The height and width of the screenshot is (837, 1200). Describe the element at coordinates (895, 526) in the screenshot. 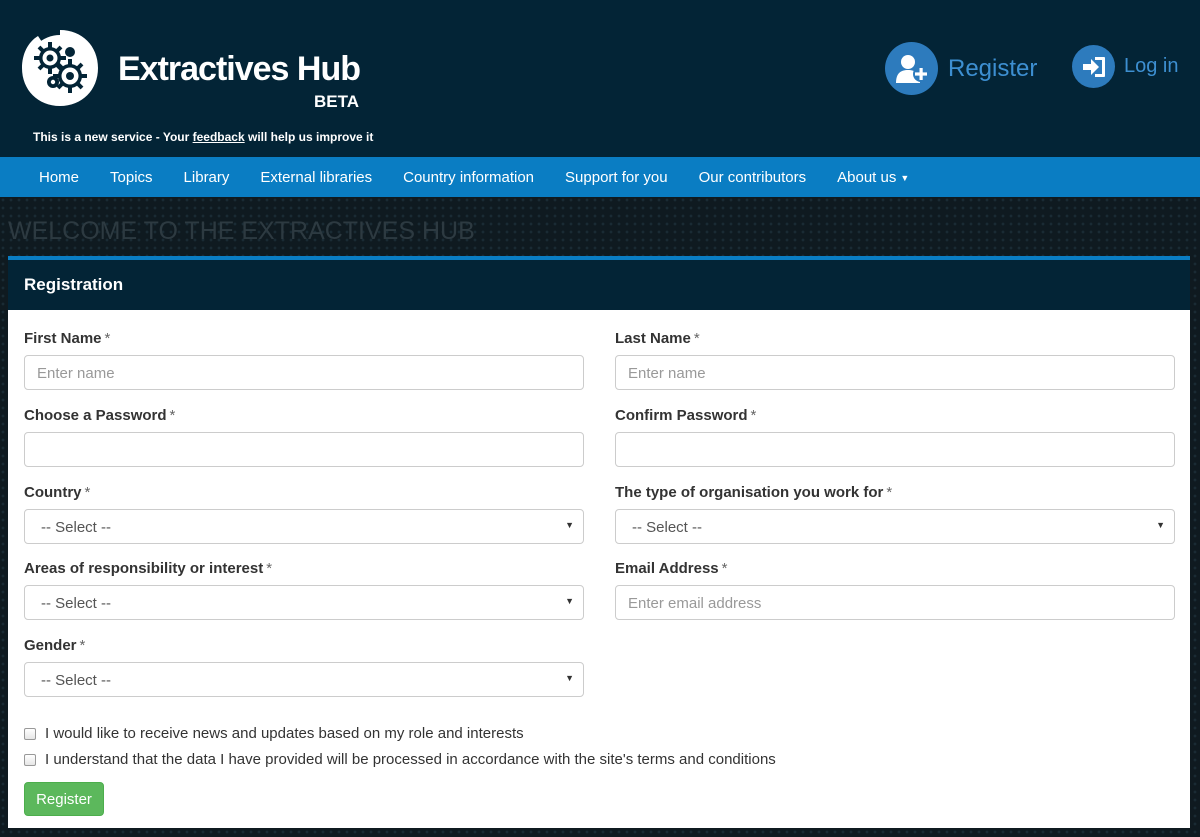

I see `org-type-select: -- Select -- ▼` at that location.